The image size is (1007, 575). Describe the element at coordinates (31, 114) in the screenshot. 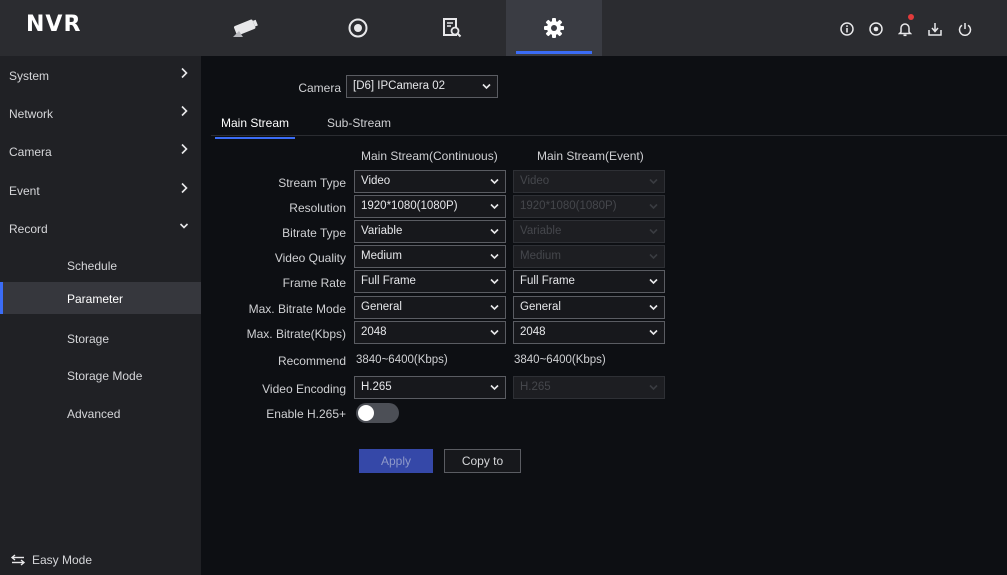

I see `sidebar-item-label: Network` at that location.